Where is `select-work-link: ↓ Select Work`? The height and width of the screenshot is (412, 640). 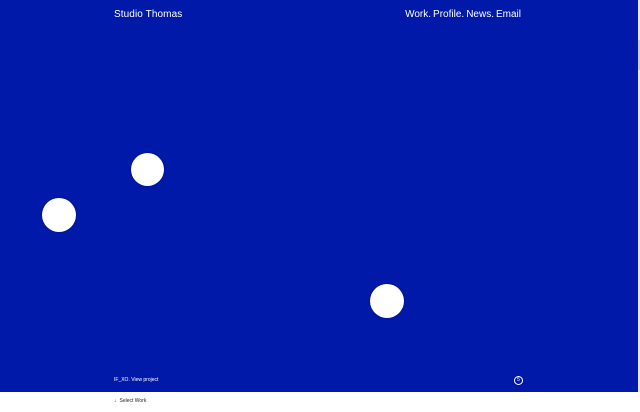
select-work-link: ↓ Select Work is located at coordinates (130, 401).